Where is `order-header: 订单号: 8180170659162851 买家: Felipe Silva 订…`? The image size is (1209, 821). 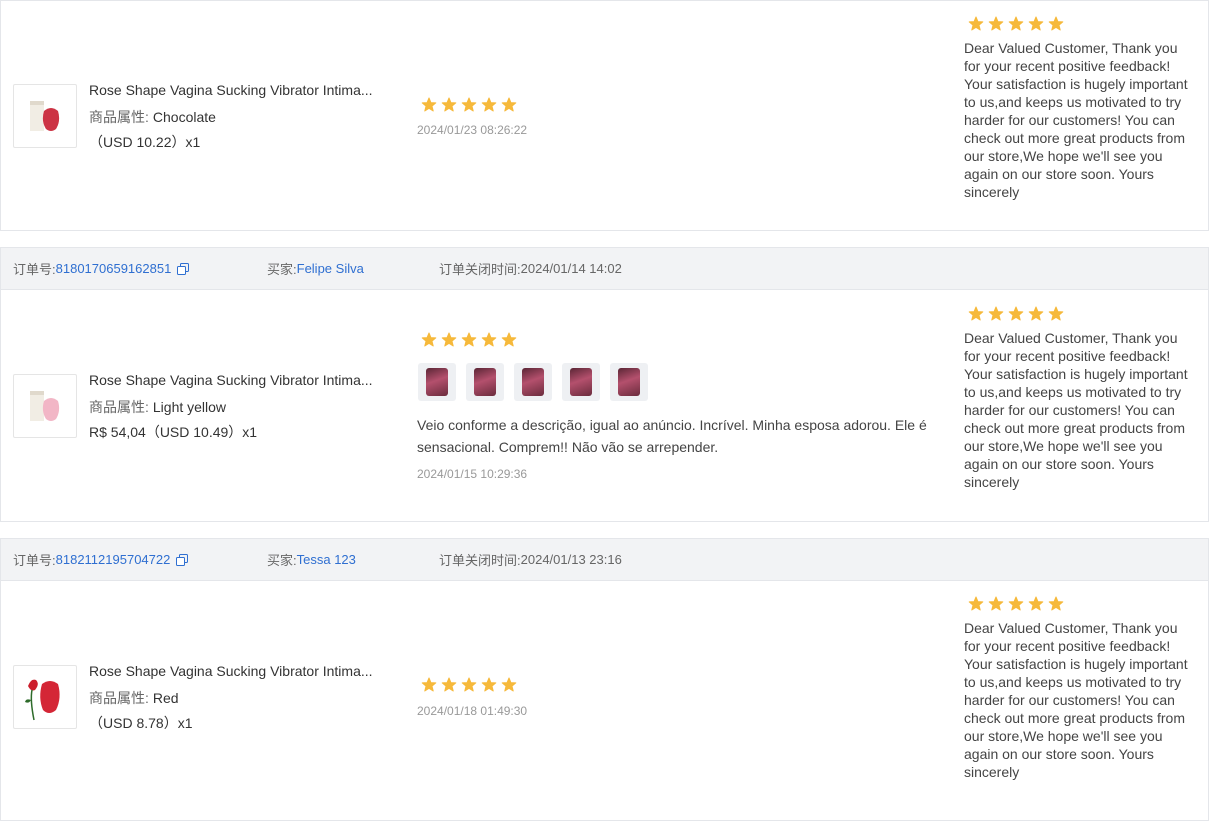 order-header: 订单号: 8180170659162851 买家: Felipe Silva 订… is located at coordinates (604, 268).